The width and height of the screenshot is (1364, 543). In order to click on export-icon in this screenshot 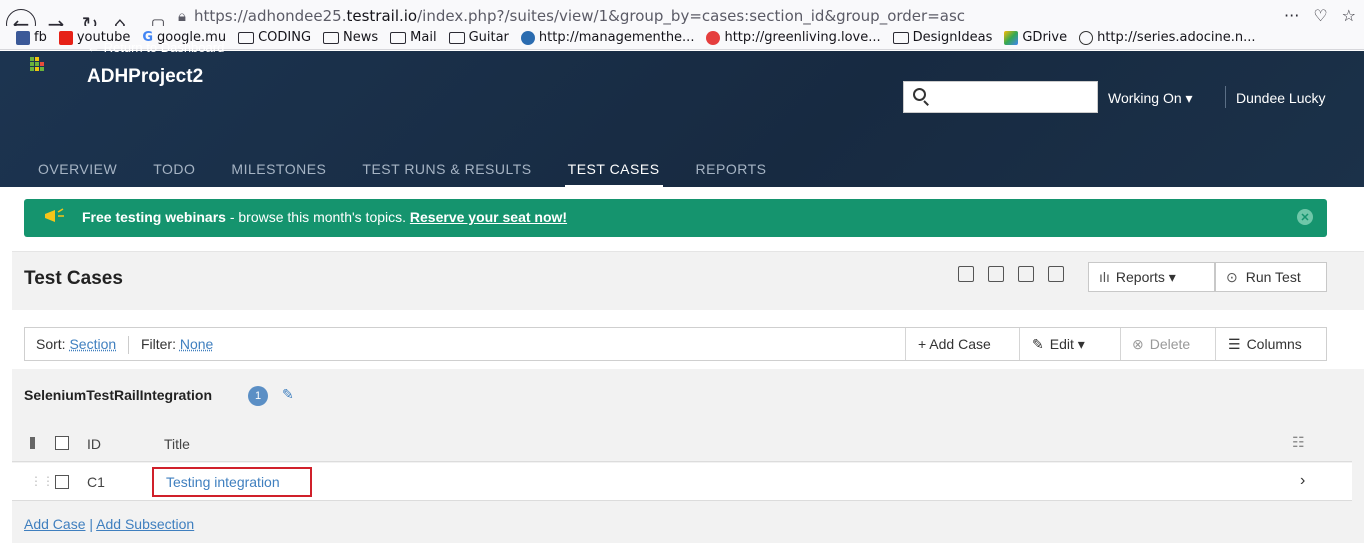, I will do `click(1026, 274)`.